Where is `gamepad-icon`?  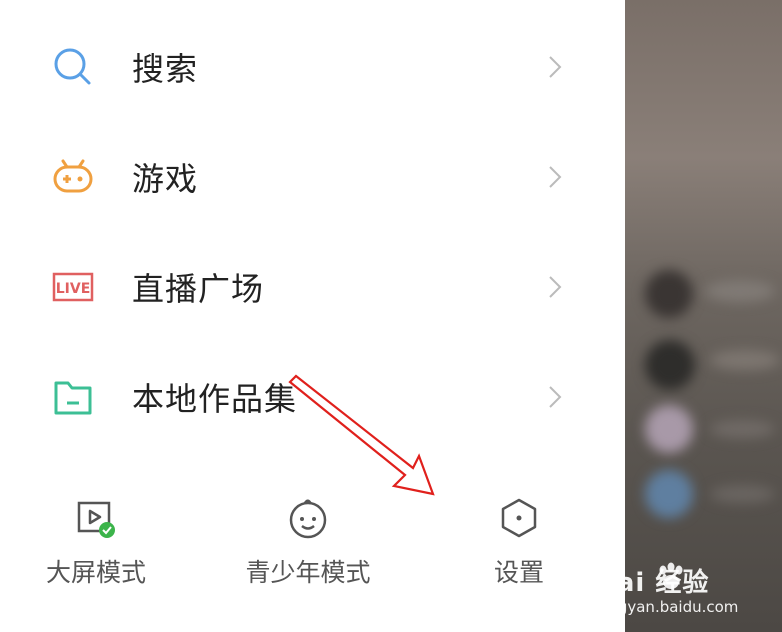 gamepad-icon is located at coordinates (73, 177).